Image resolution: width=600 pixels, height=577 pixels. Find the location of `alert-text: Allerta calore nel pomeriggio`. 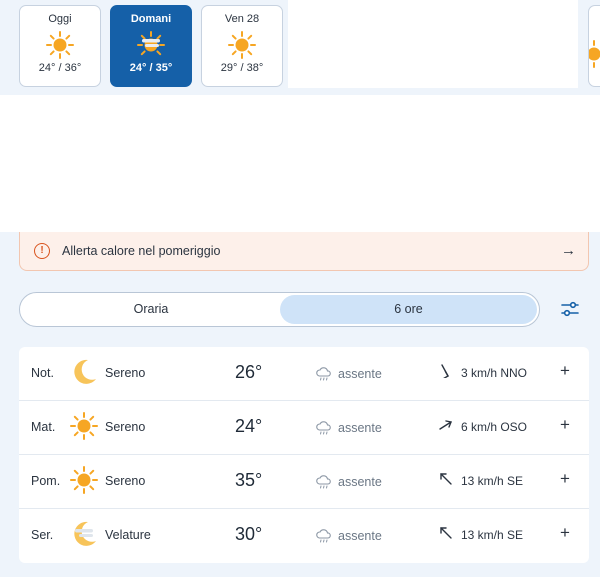

alert-text: Allerta calore nel pomeriggio is located at coordinates (141, 251).